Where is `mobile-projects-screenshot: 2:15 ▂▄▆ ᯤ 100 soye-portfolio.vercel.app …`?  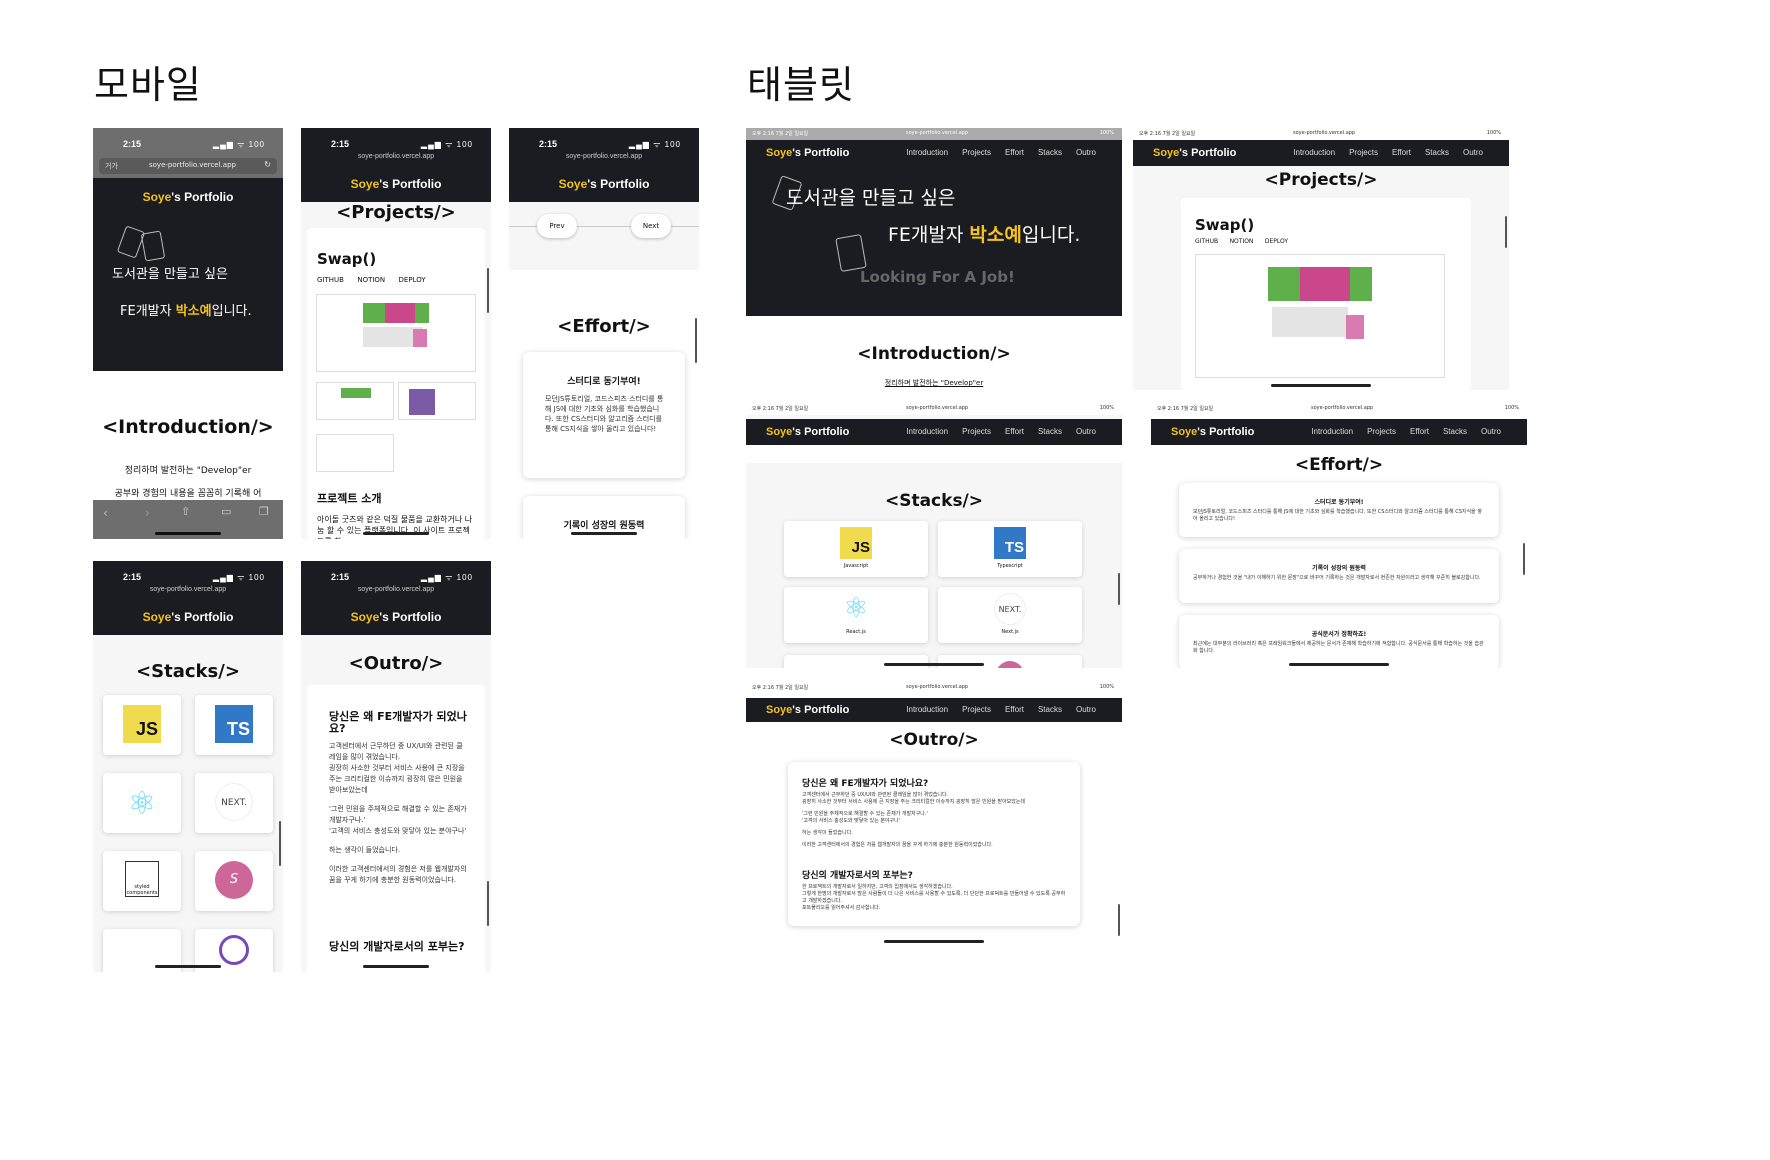 mobile-projects-screenshot: 2:15 ▂▄▆ ᯤ 100 soye-portfolio.vercel.app … is located at coordinates (396, 333).